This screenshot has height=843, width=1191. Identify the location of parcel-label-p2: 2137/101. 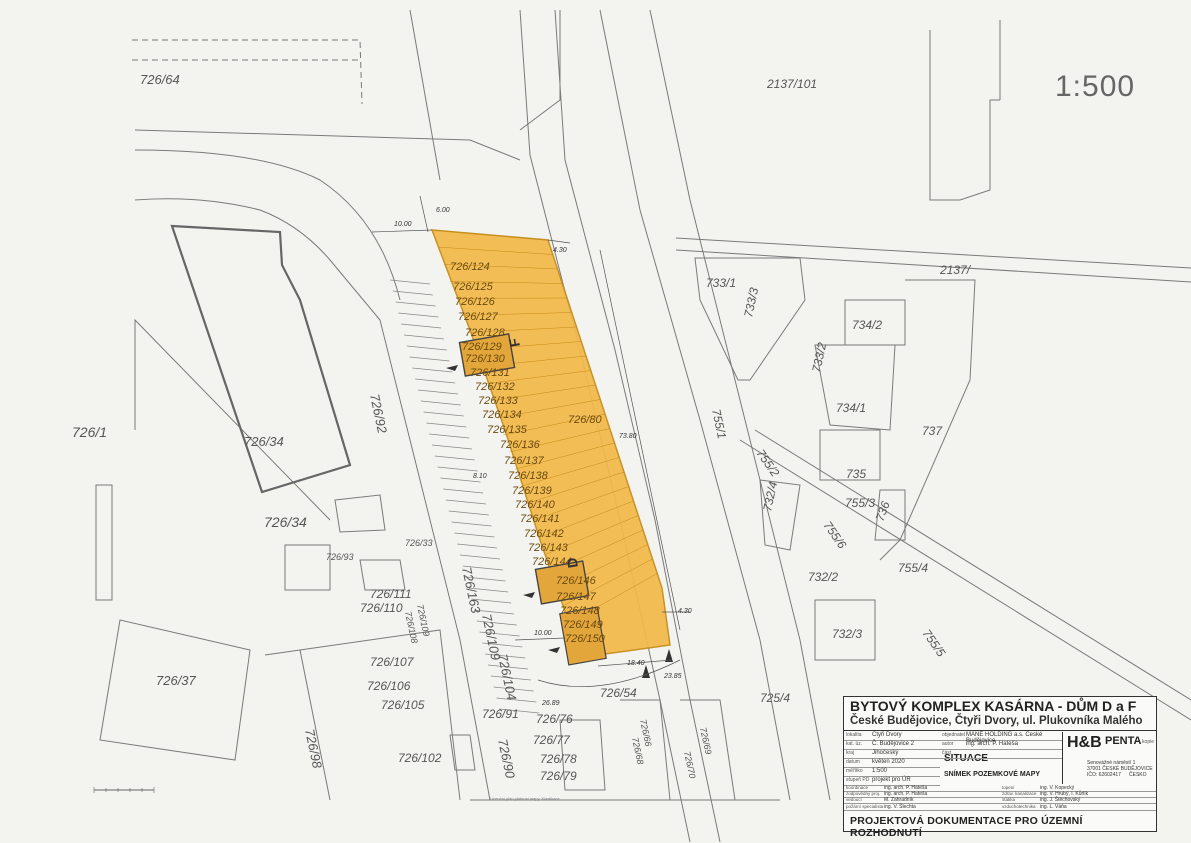
(791, 84).